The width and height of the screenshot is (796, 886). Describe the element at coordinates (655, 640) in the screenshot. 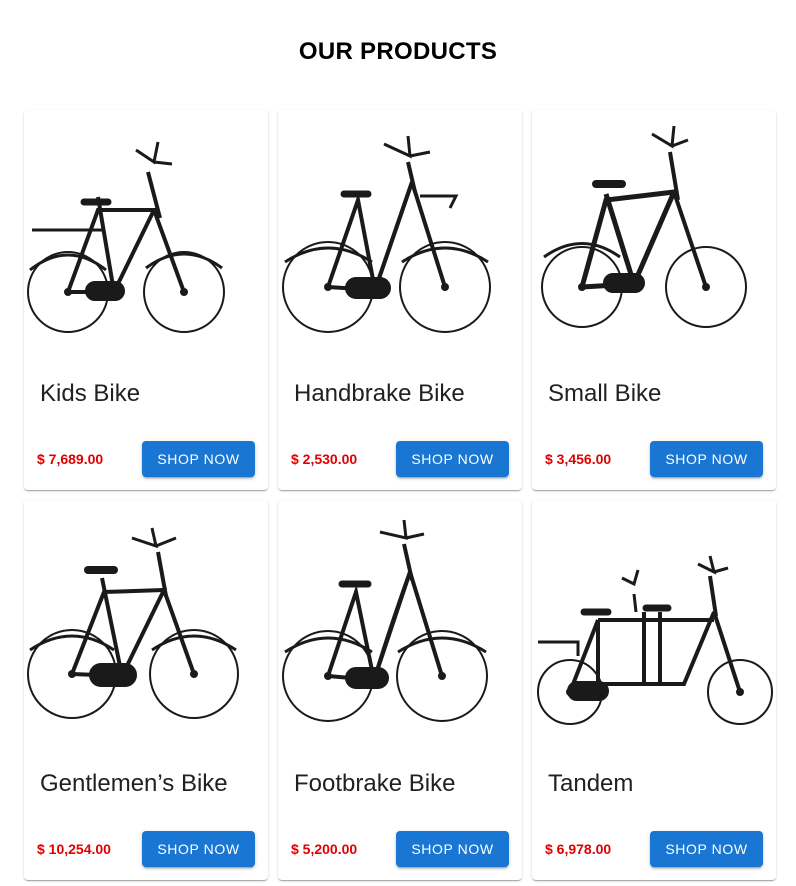

I see `tandem-bicycle-icon` at that location.